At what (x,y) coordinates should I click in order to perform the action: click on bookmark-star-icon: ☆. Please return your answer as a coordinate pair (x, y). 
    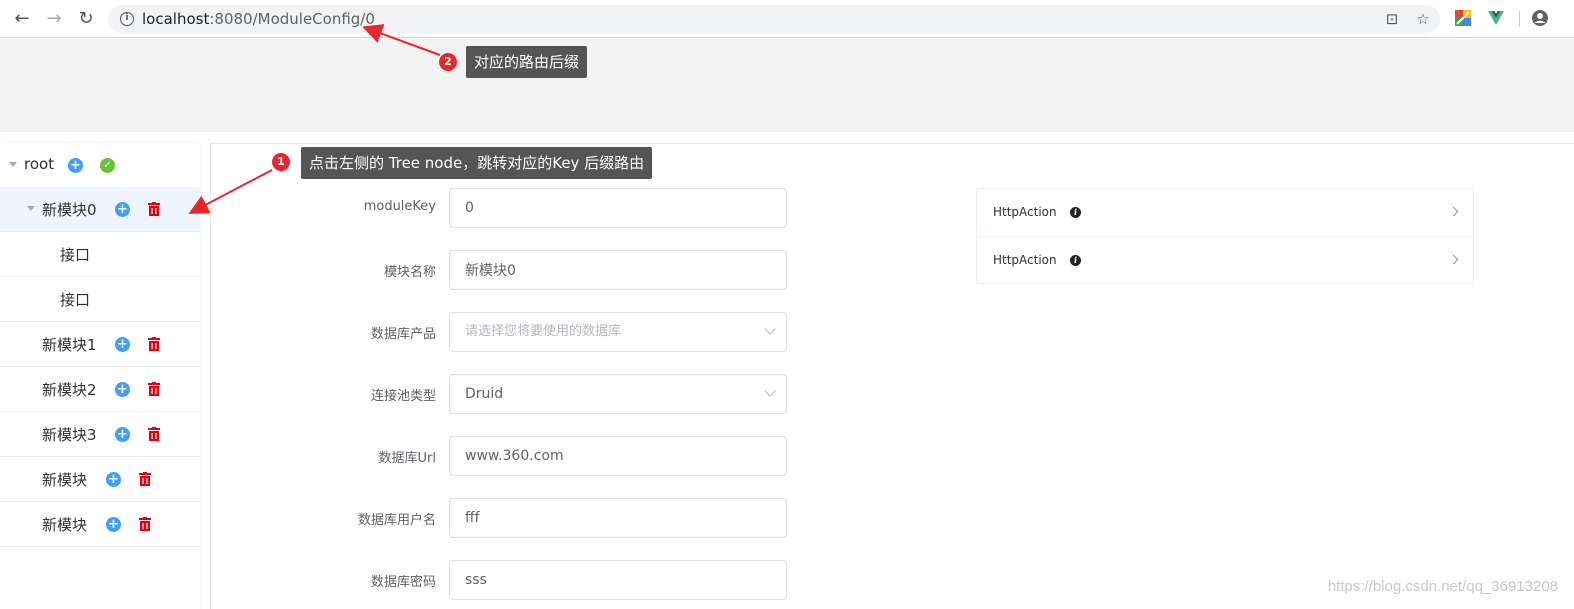
    Looking at the image, I should click on (1423, 19).